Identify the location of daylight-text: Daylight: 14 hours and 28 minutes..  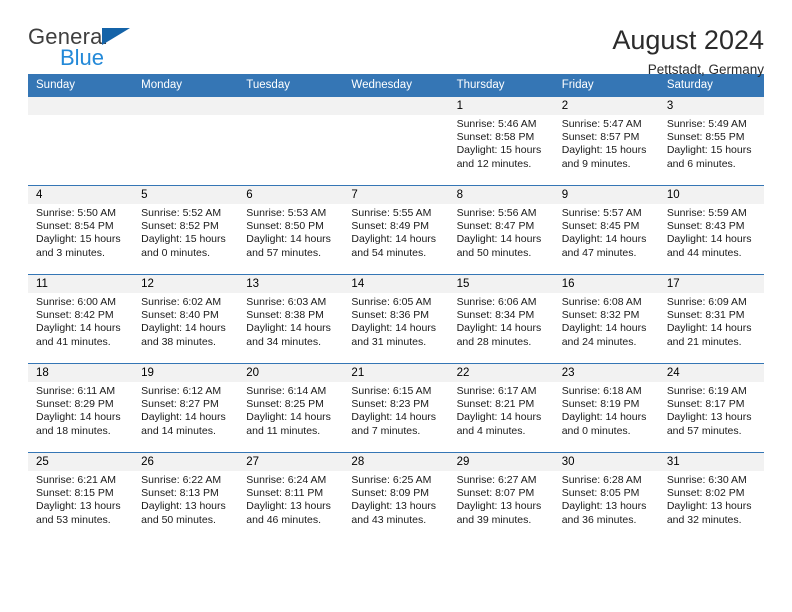
(499, 335).